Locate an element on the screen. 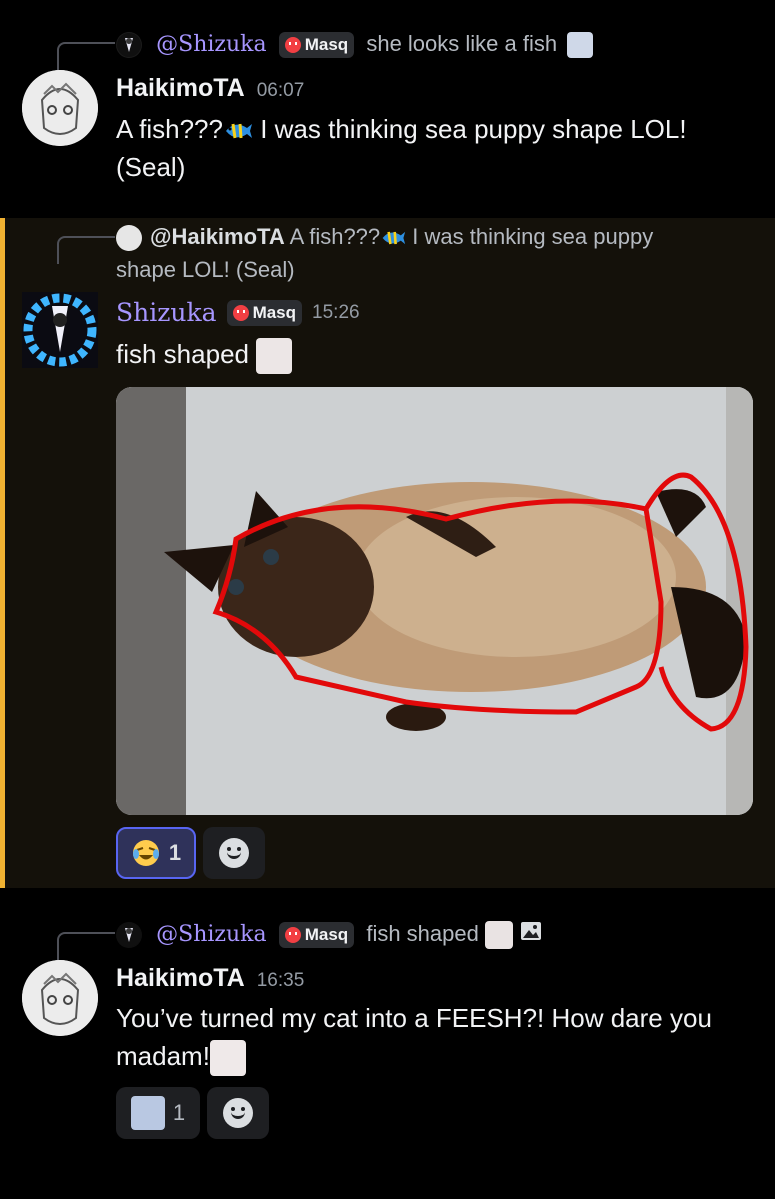 The image size is (775, 1199). reply-text: fish shaped is located at coordinates (422, 933).